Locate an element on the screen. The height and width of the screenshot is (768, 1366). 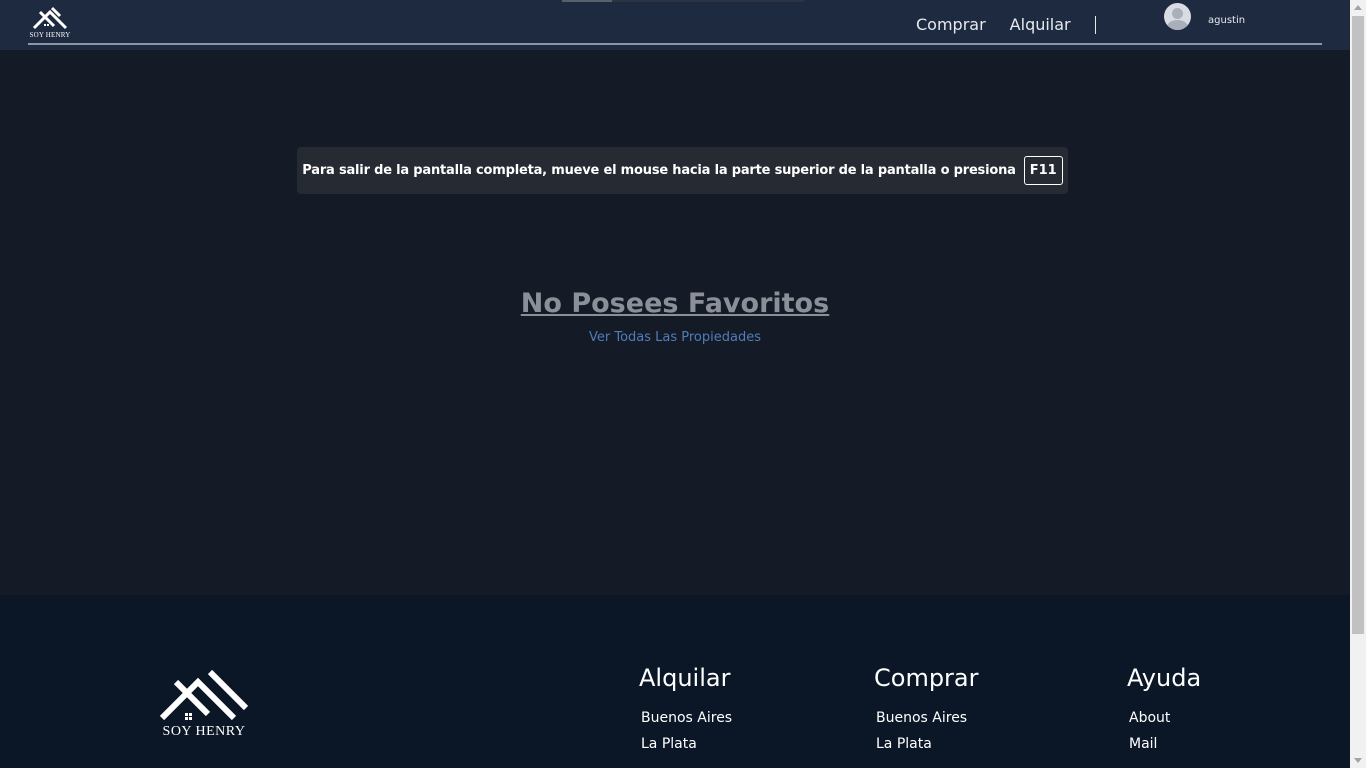
footer-logo-text: SOY HENRY is located at coordinates (204, 731).